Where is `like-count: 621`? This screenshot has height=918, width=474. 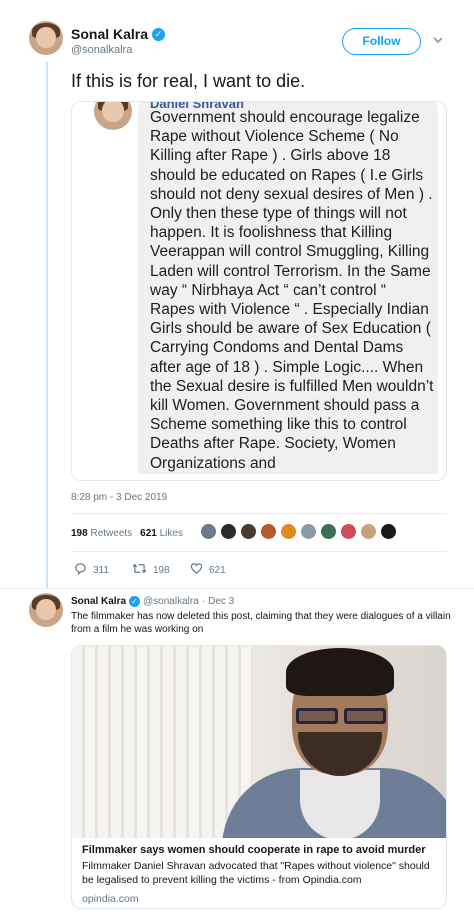
like-count: 621 is located at coordinates (217, 570).